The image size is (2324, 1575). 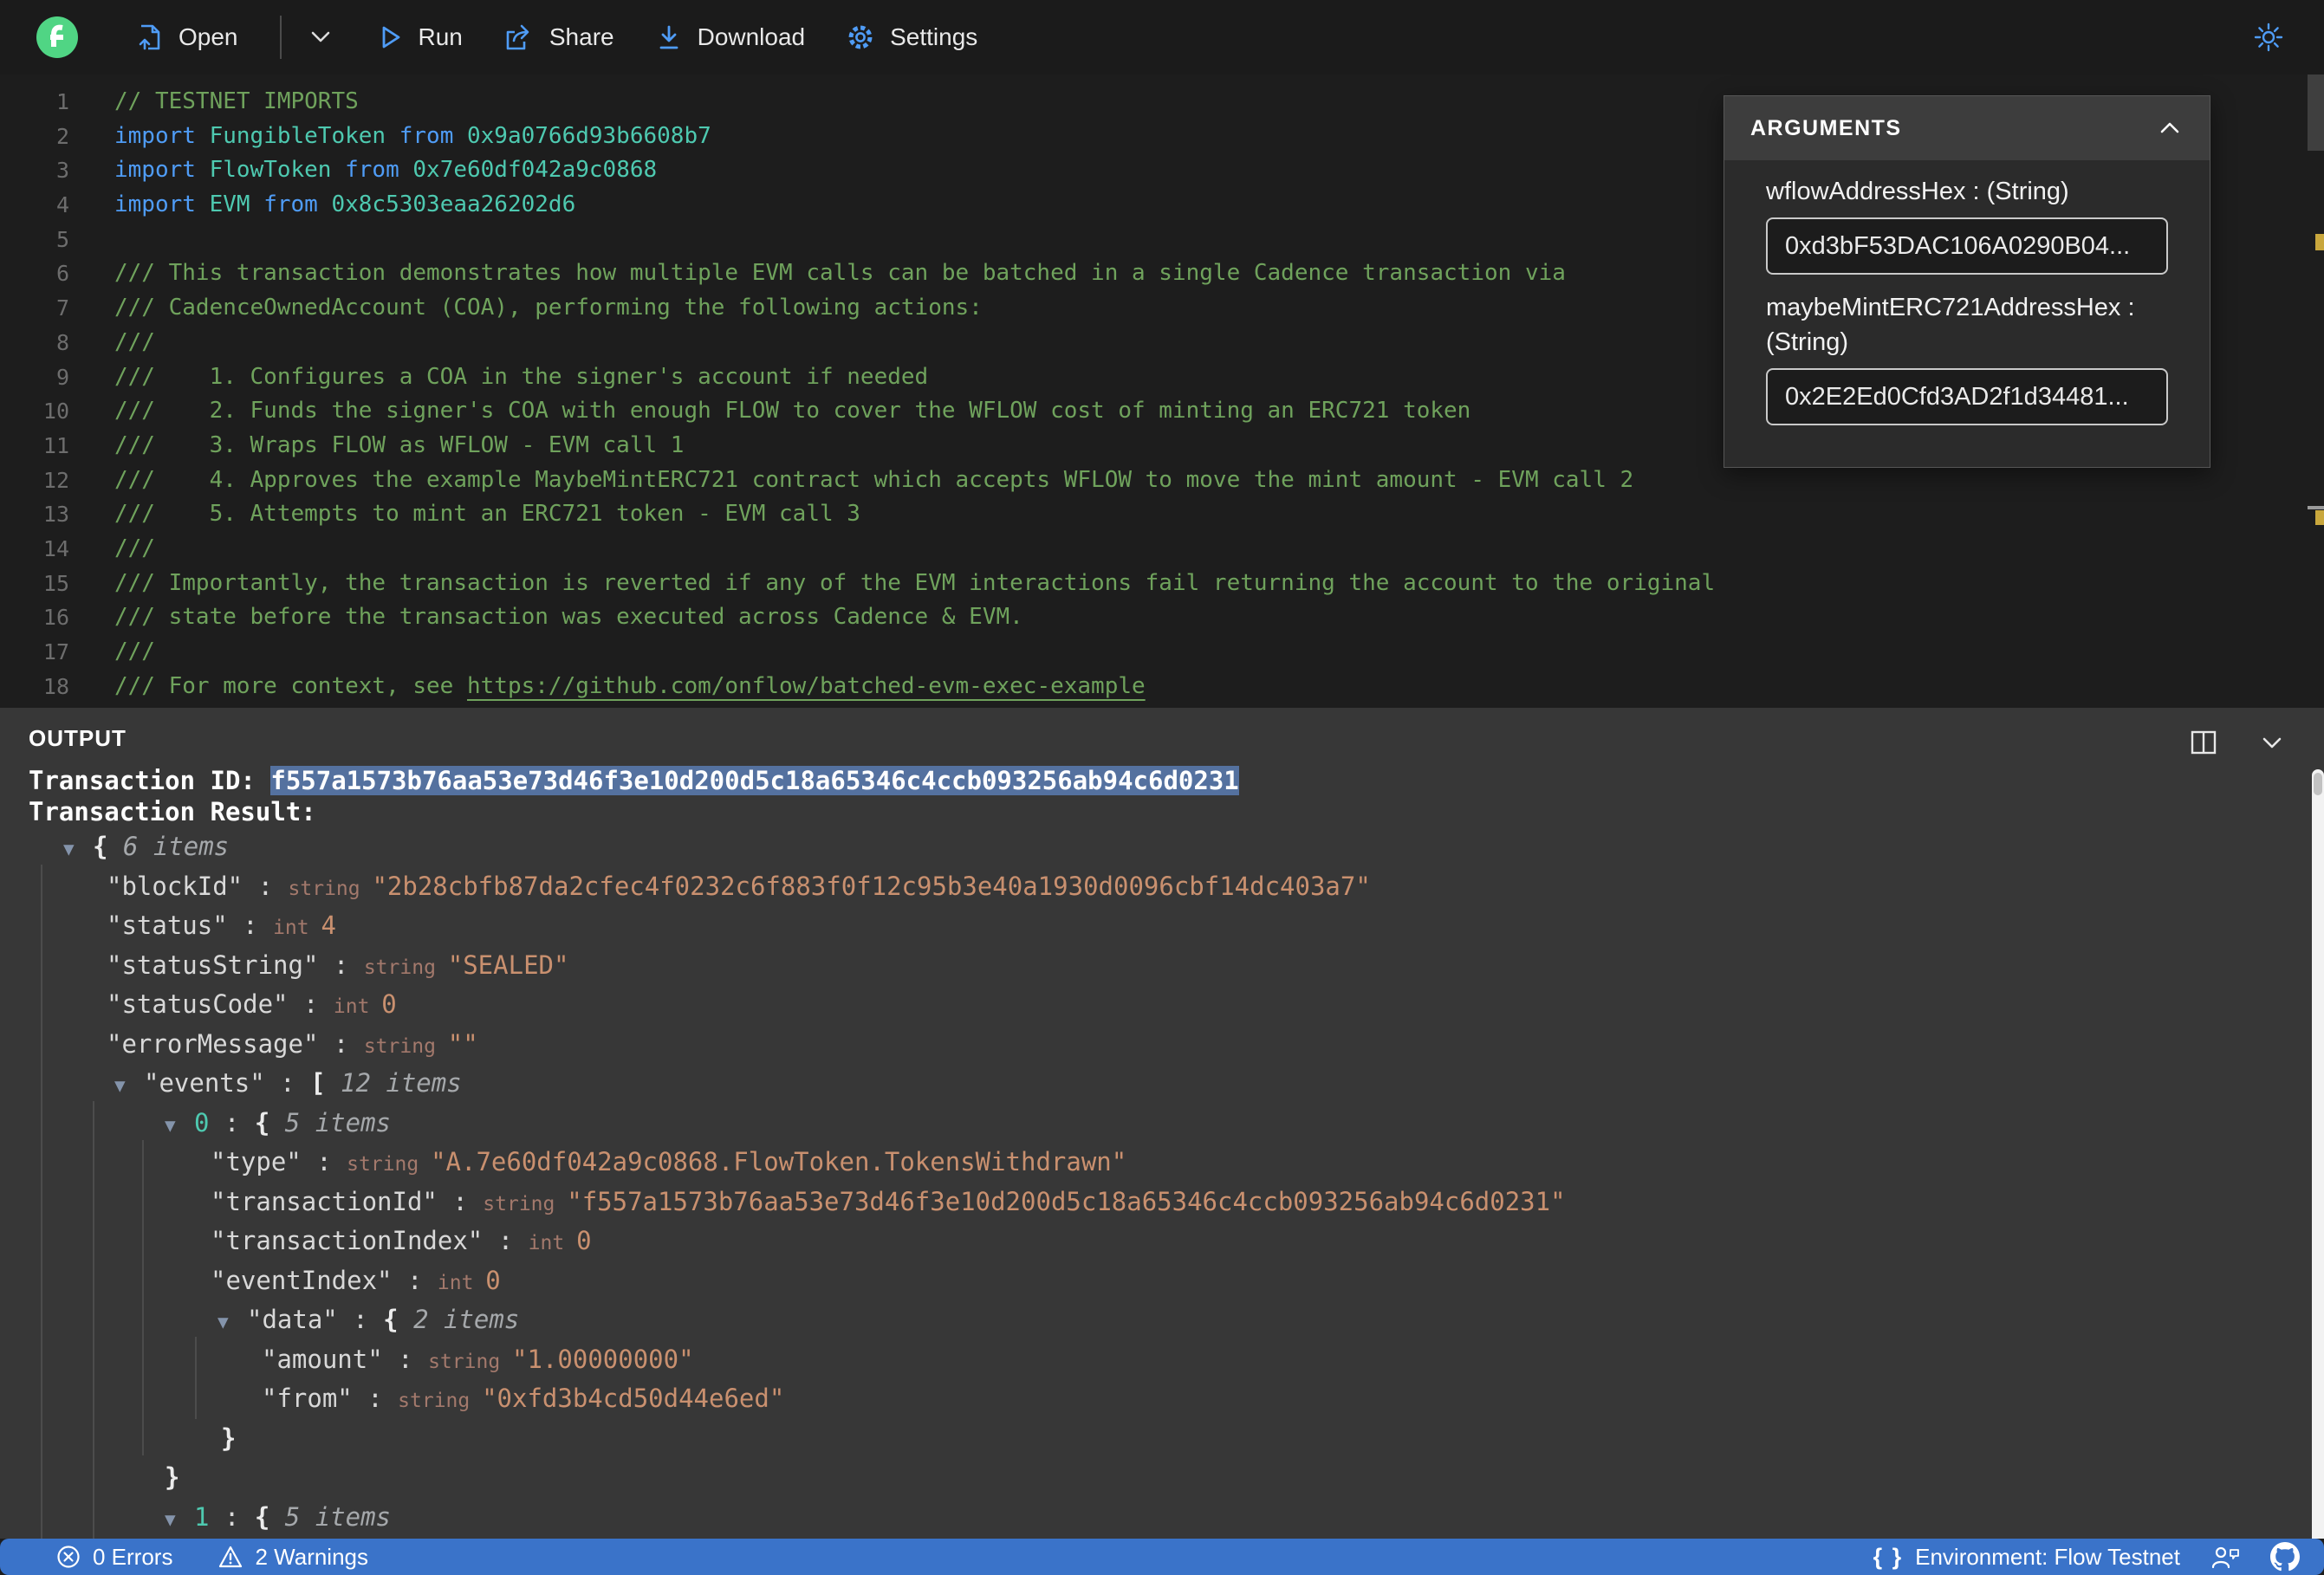 What do you see at coordinates (419, 38) in the screenshot?
I see `run-button: Run` at bounding box center [419, 38].